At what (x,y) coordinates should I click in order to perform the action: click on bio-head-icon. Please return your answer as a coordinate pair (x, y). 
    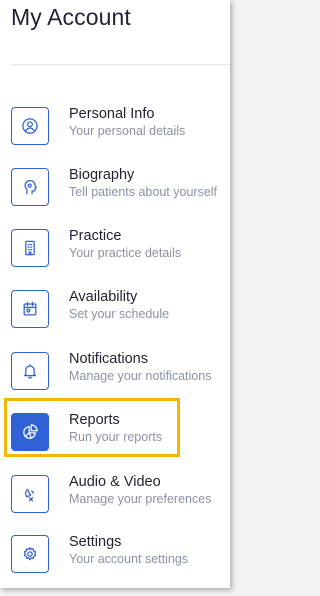
    Looking at the image, I should click on (30, 187).